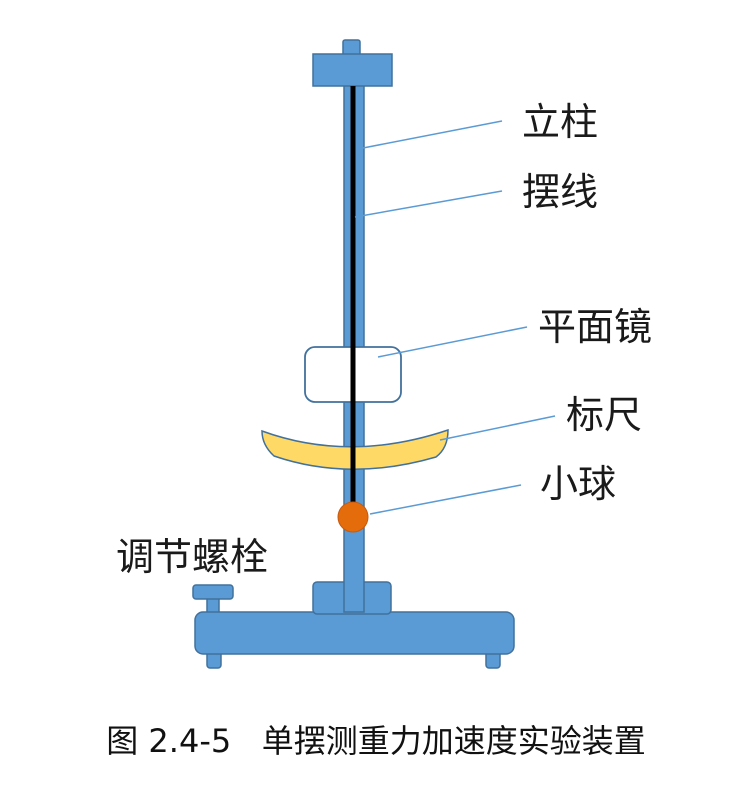  Describe the element at coordinates (192, 557) in the screenshot. I see `label-screw: 调节螺栓` at that location.